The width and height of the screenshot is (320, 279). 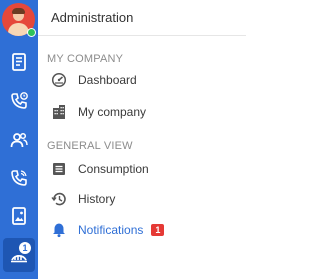 What do you see at coordinates (111, 230) in the screenshot?
I see `menu-item-label: Notifications` at bounding box center [111, 230].